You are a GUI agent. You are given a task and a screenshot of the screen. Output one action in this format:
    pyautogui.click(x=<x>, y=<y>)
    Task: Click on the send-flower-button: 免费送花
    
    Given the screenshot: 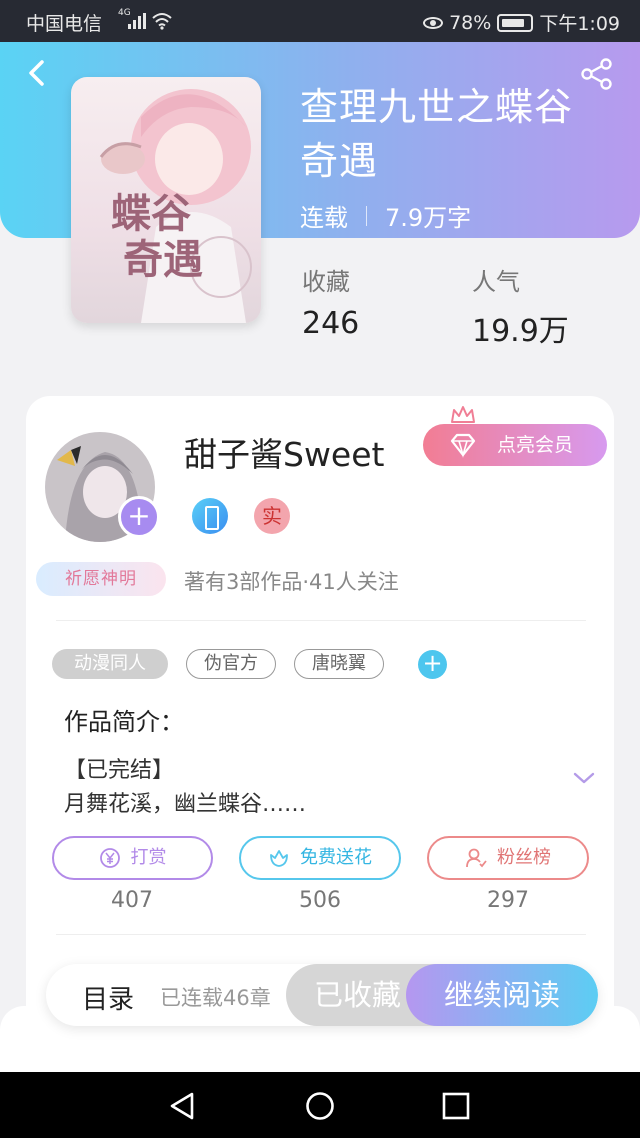 What is the action you would take?
    pyautogui.click(x=320, y=858)
    